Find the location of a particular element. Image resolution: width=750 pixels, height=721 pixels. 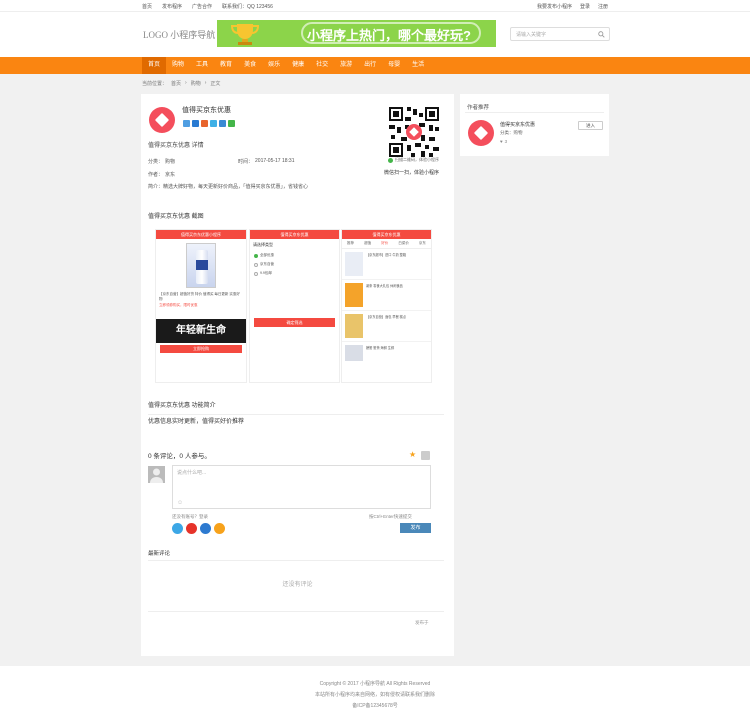

share-weibo-icon is located at coordinates (195, 123).